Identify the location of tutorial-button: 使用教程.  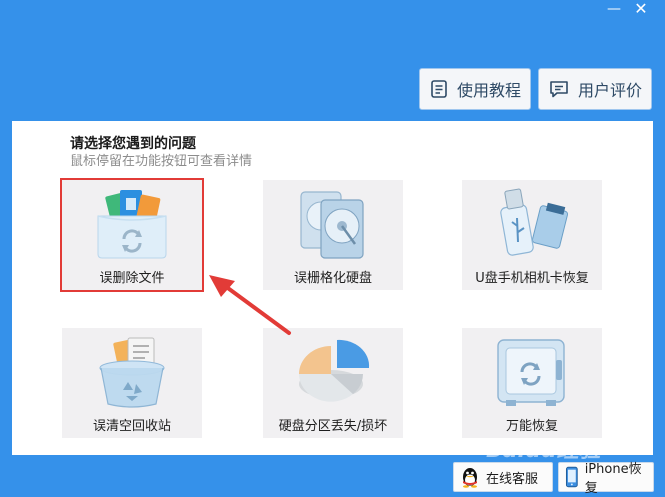
(475, 89).